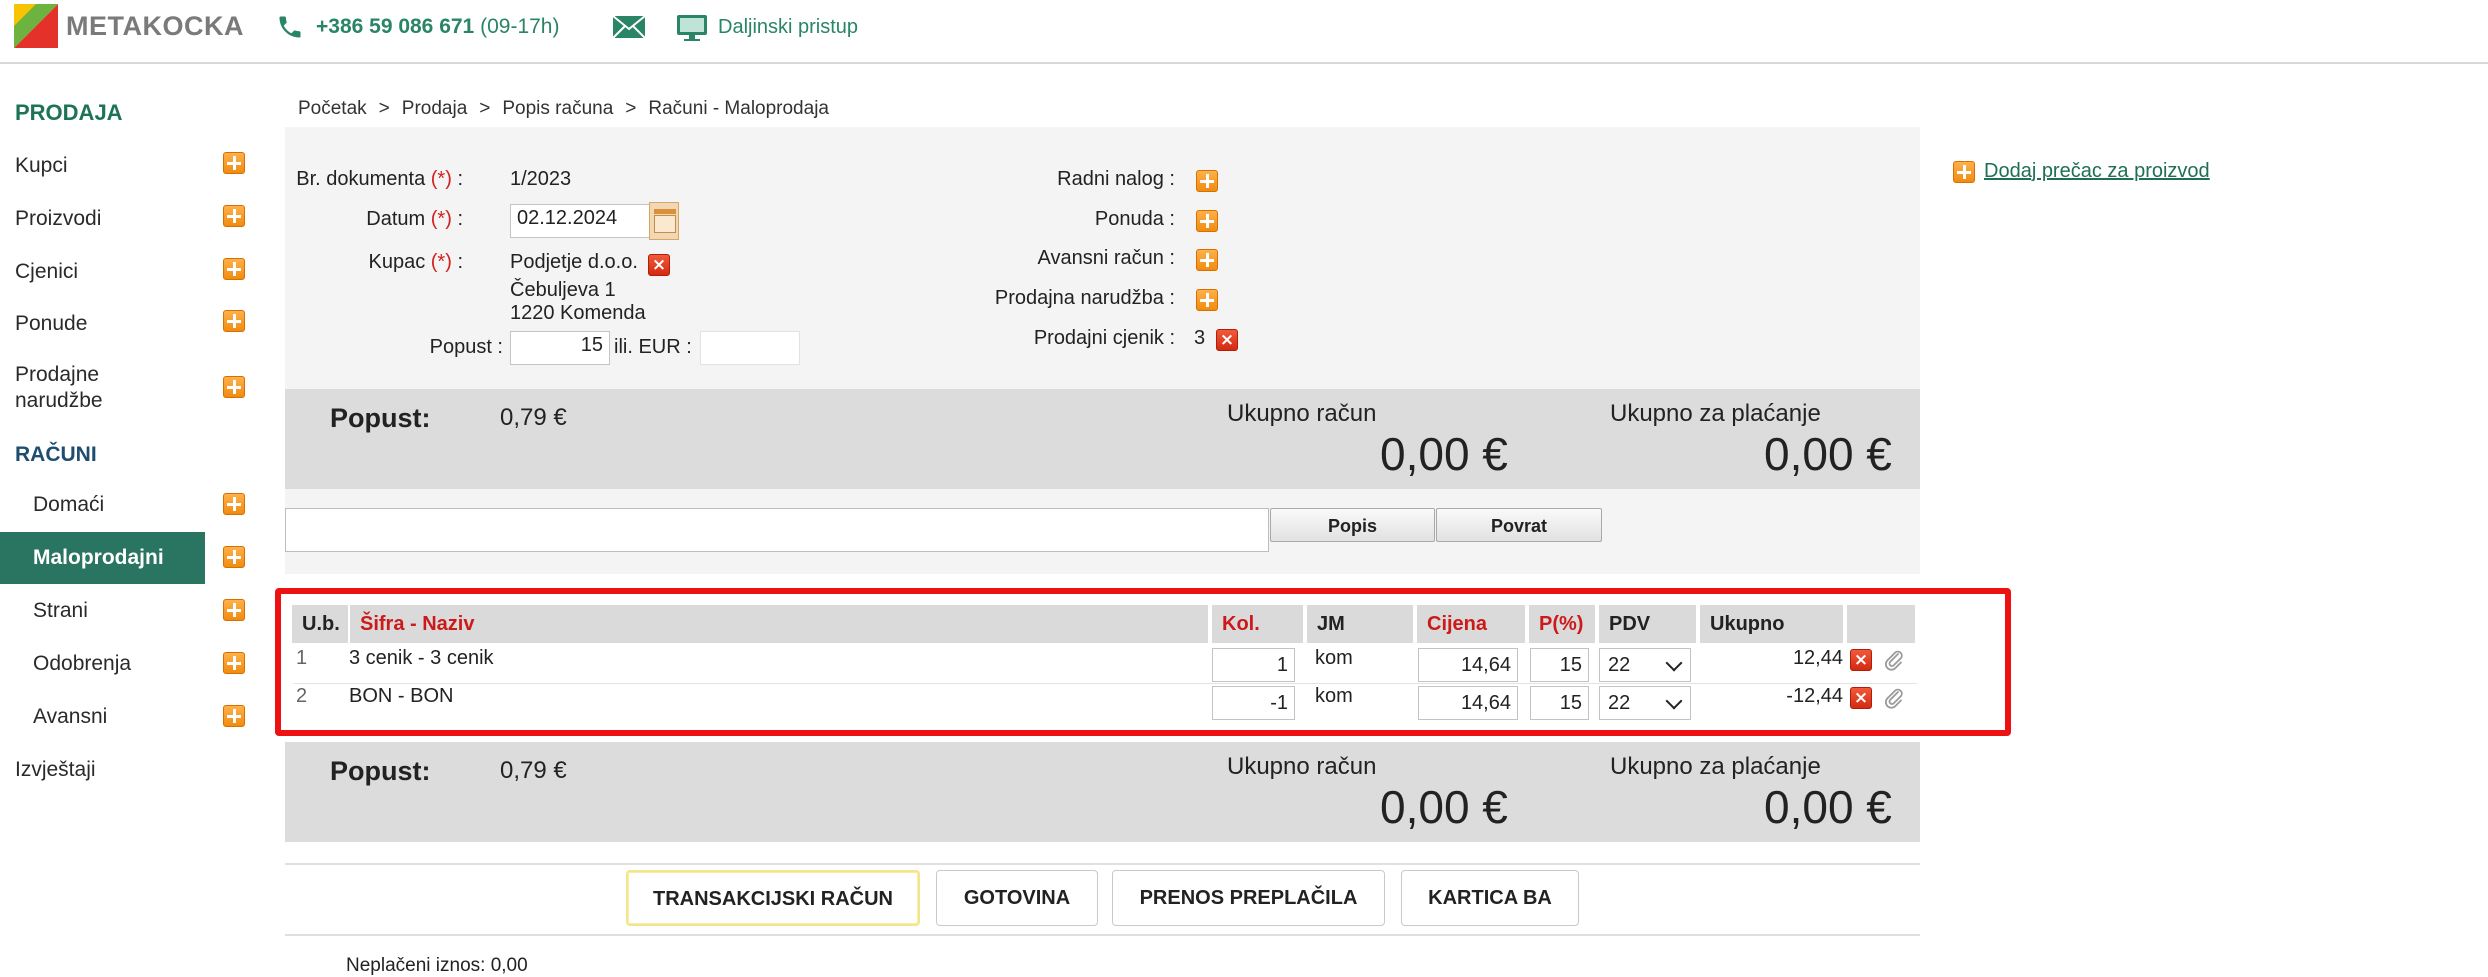  What do you see at coordinates (664, 221) in the screenshot?
I see `calendar-icon` at bounding box center [664, 221].